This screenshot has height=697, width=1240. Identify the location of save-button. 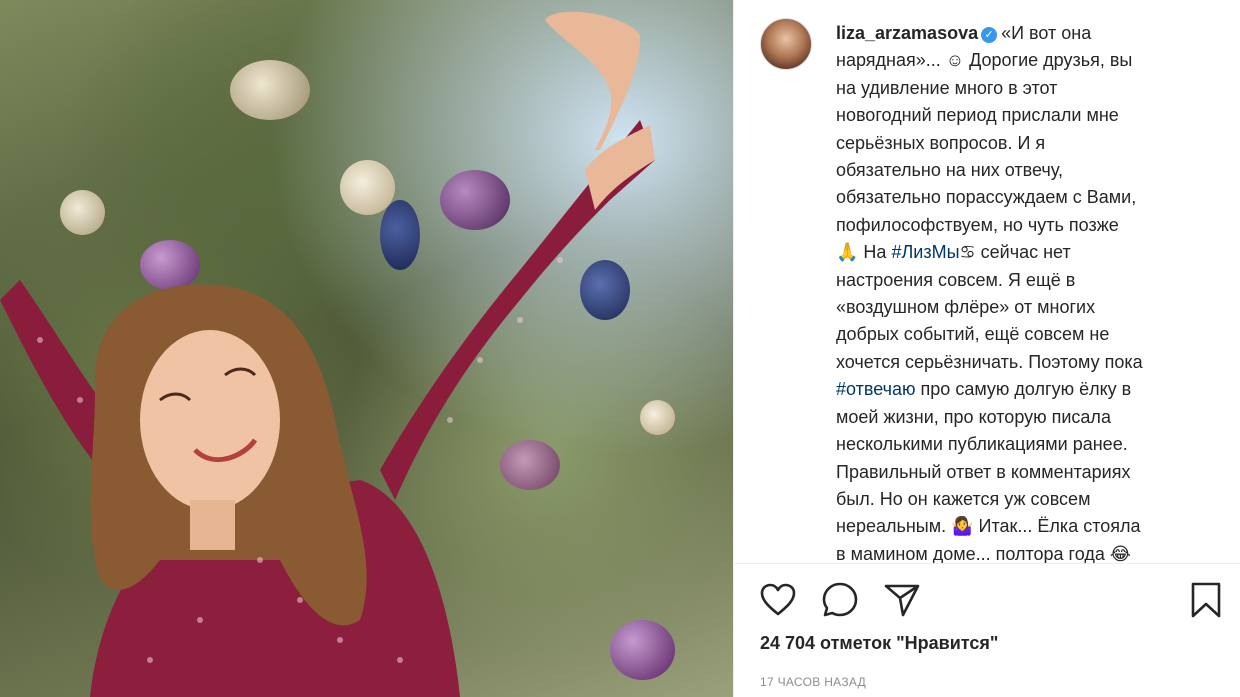
(1206, 600).